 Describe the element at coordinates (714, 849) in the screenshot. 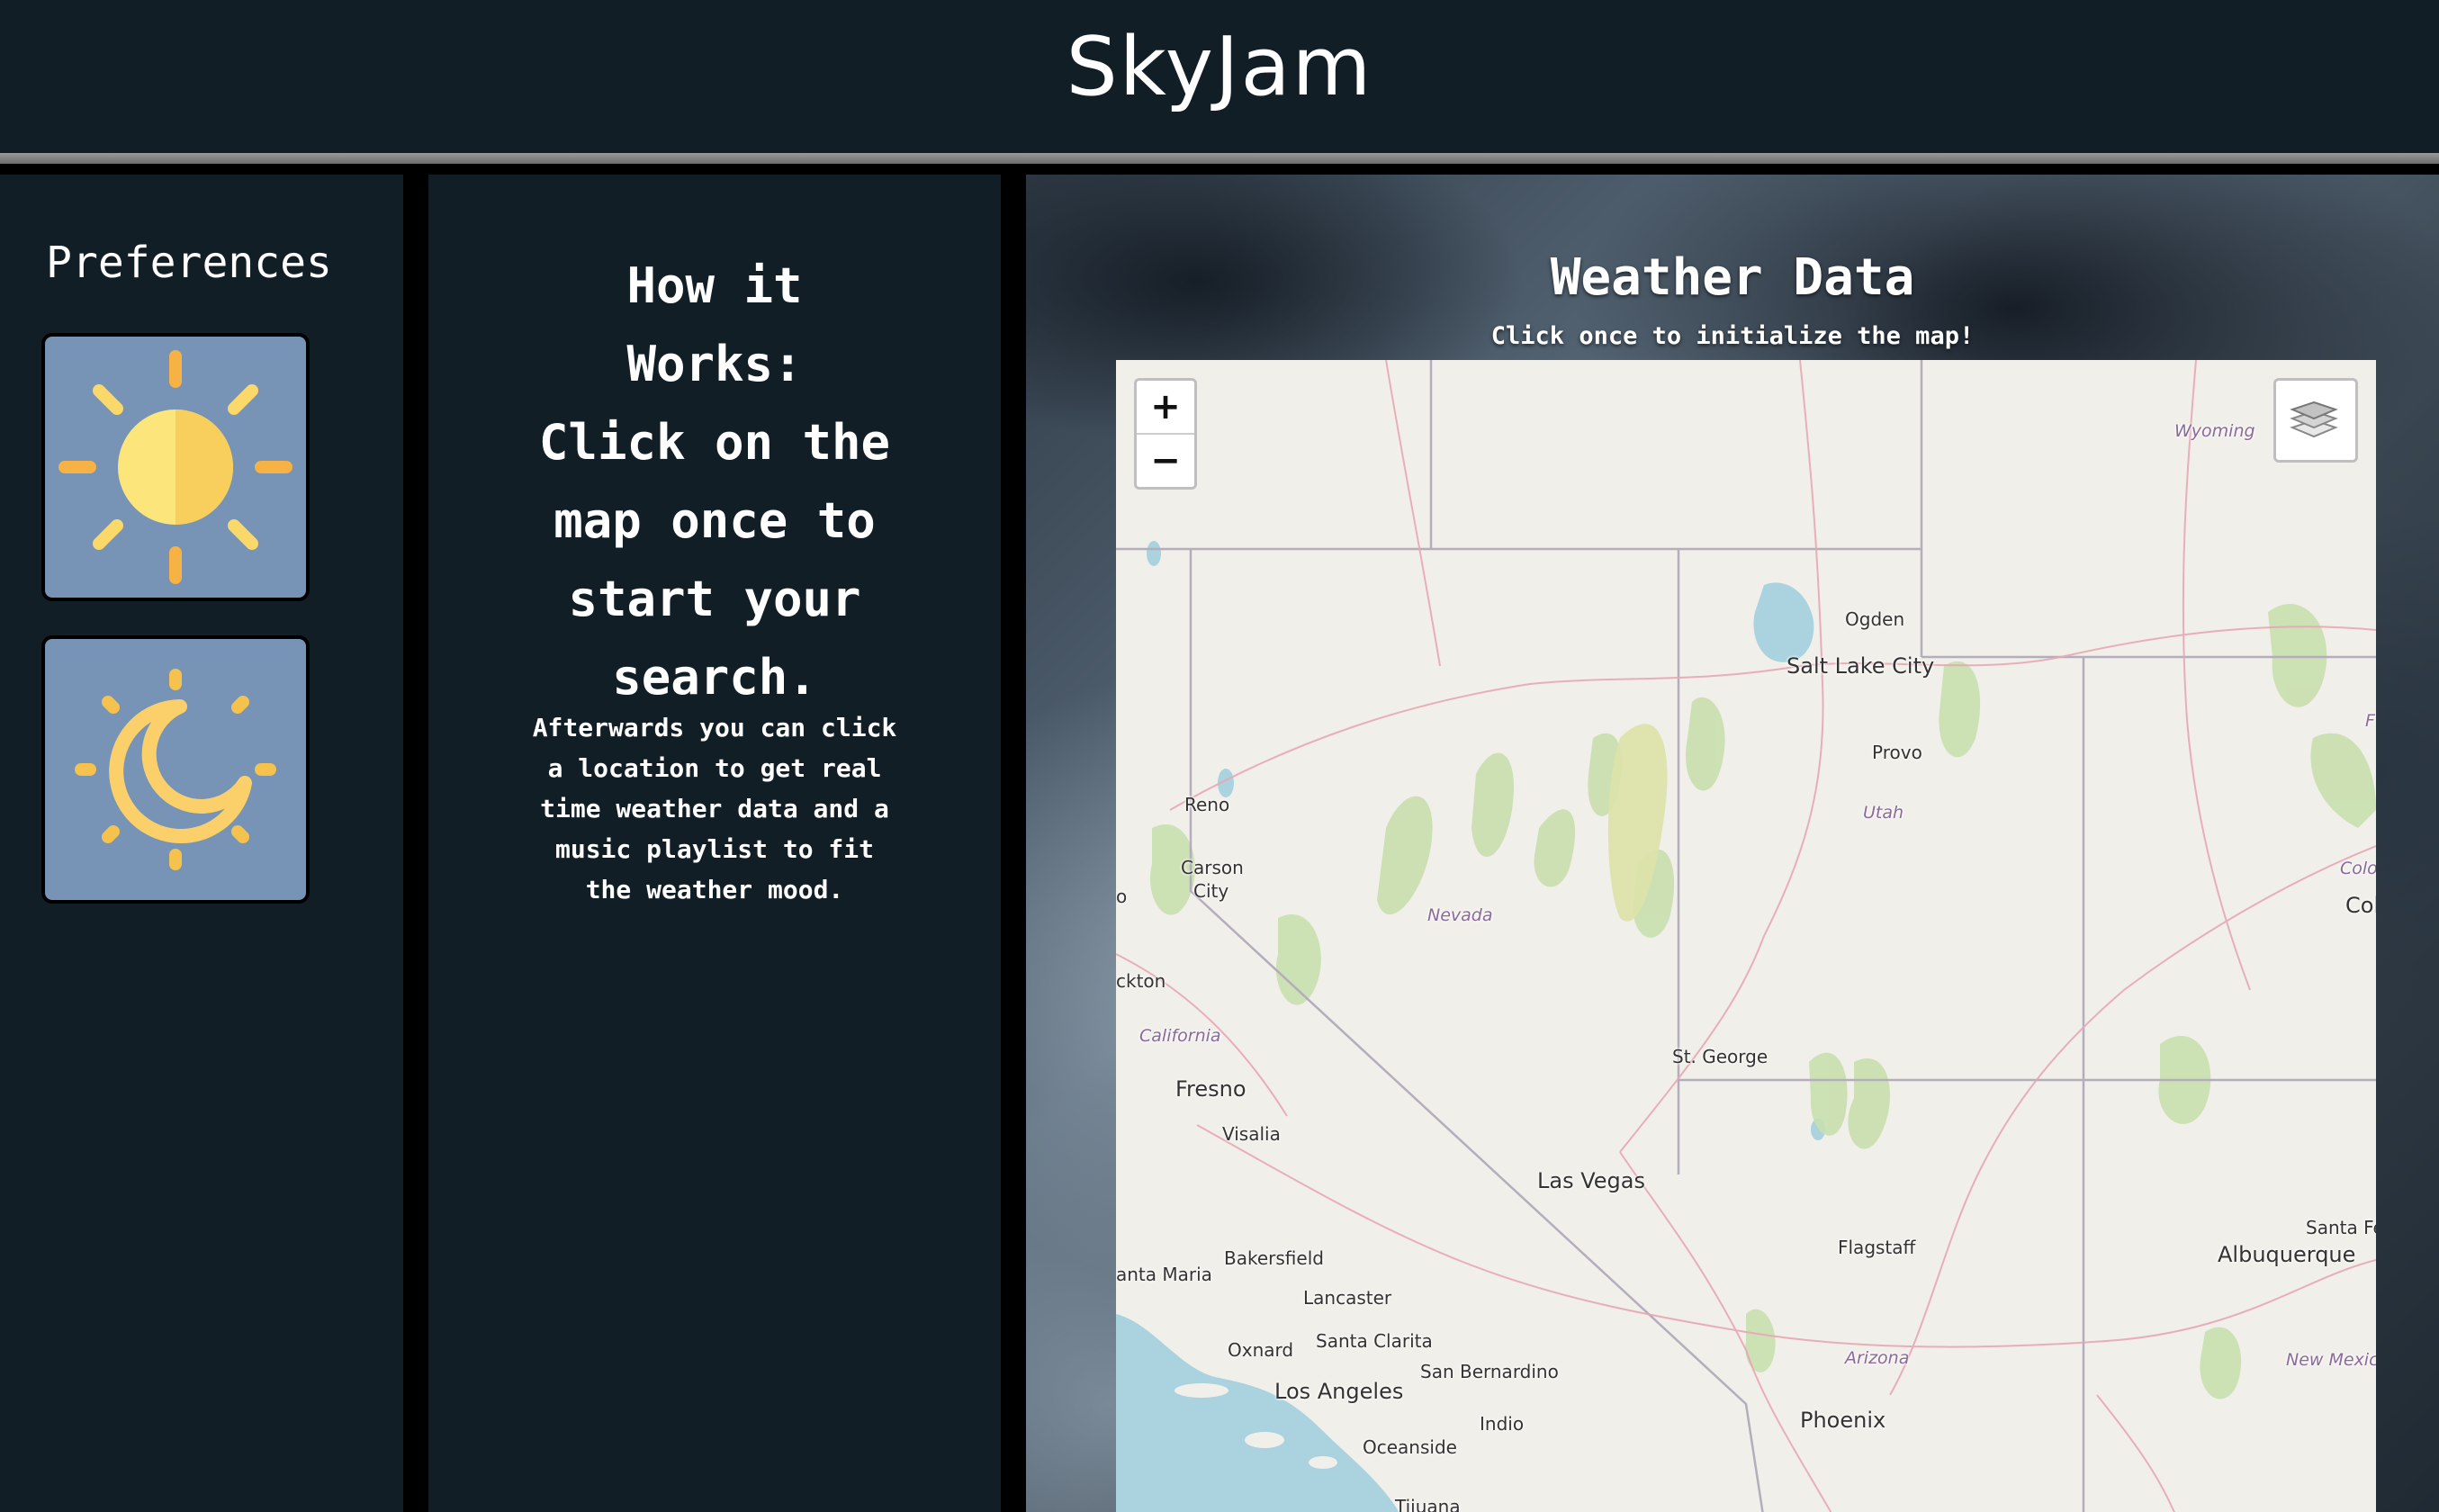

I see `body-line: music playlist to fit` at that location.